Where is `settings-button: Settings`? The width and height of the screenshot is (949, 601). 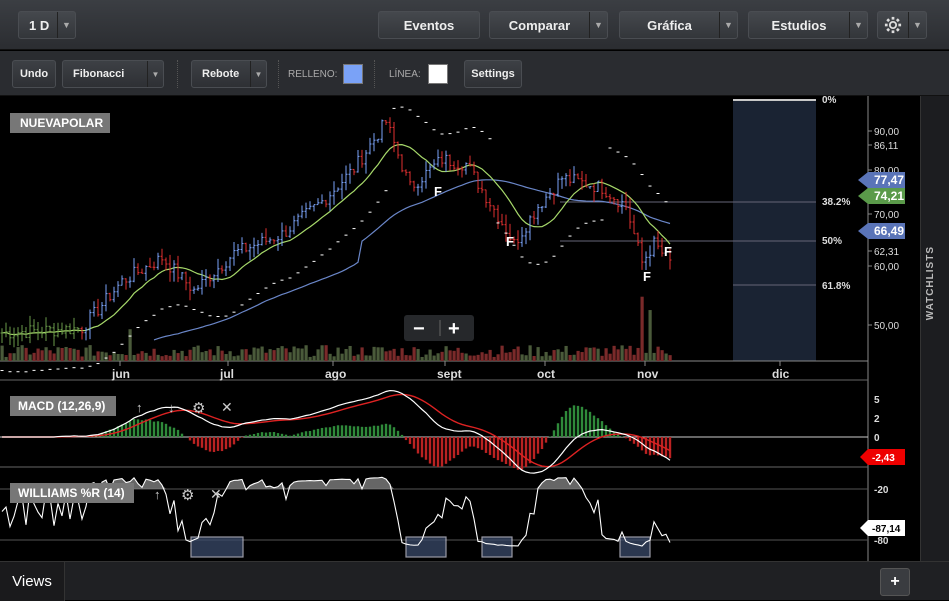 settings-button: Settings is located at coordinates (493, 74).